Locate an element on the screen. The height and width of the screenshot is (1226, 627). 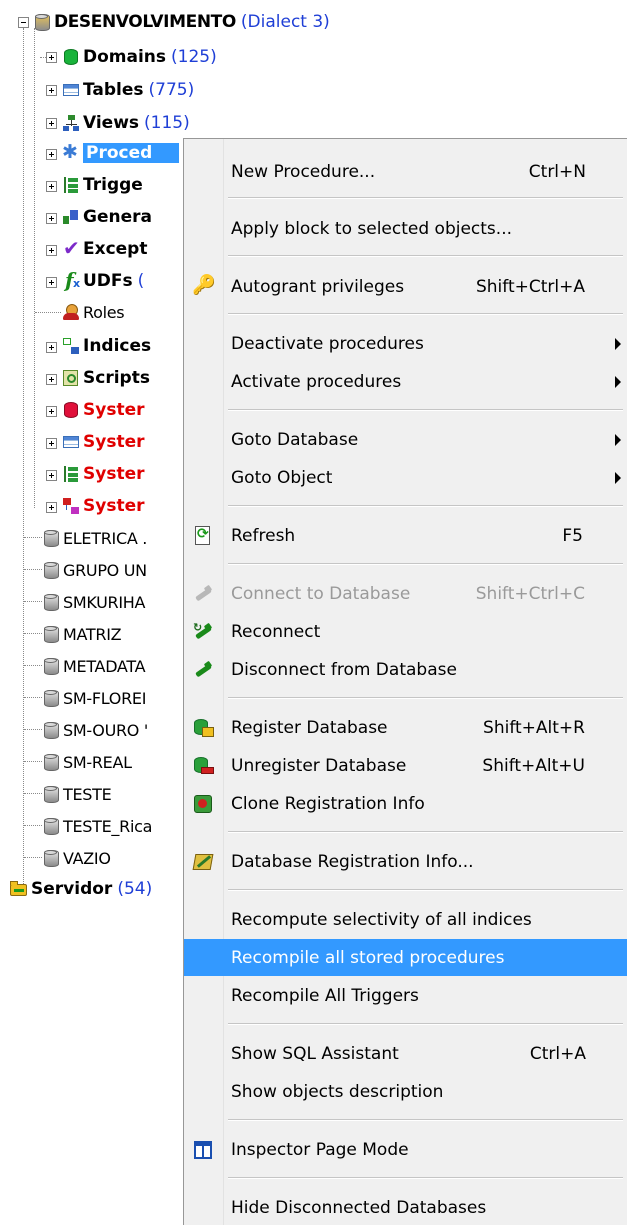
menu-reconnect: ↻ Reconnect is located at coordinates (405, 631).